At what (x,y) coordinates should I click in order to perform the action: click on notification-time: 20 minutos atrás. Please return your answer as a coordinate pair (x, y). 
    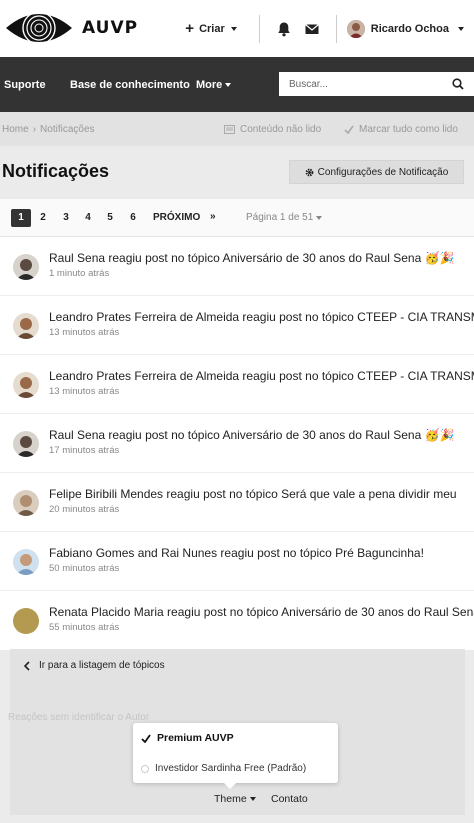
    Looking at the image, I should click on (84, 509).